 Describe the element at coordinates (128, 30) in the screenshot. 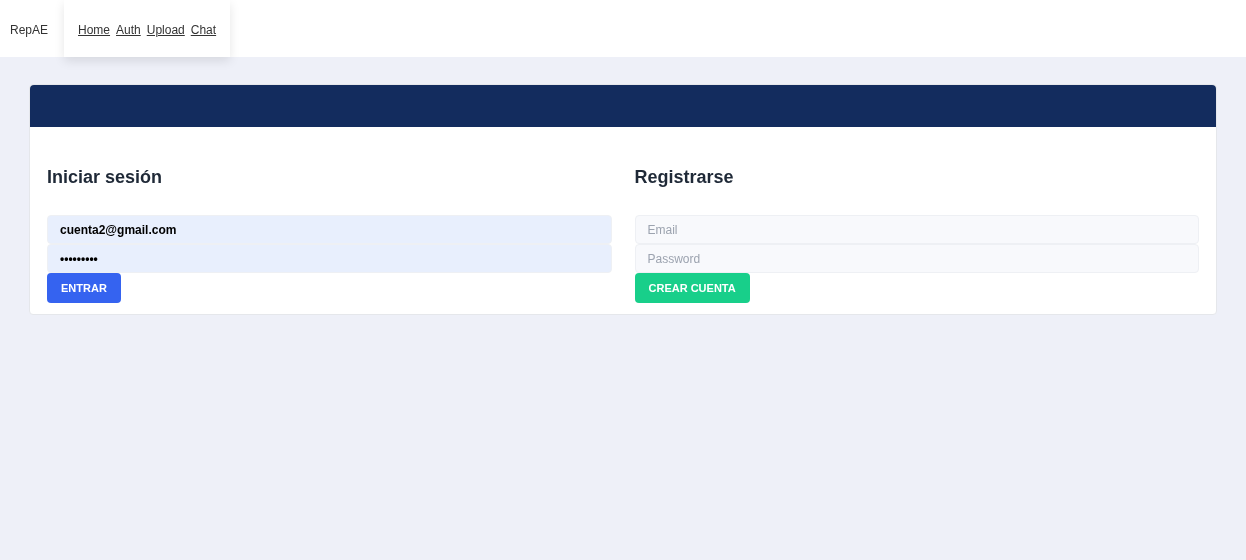

I see `nav-link: Auth` at that location.